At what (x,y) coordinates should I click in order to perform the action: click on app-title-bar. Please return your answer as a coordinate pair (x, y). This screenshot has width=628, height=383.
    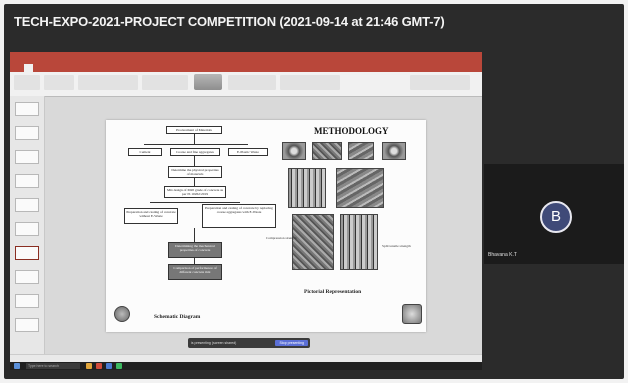
    Looking at the image, I should click on (246, 58).